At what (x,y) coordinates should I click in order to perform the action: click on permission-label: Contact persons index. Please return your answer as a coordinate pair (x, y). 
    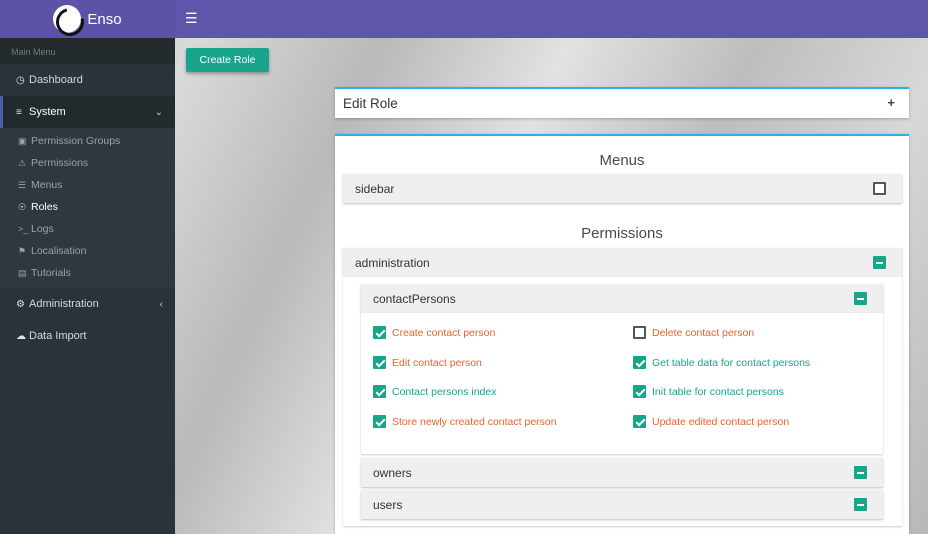
    Looking at the image, I should click on (444, 391).